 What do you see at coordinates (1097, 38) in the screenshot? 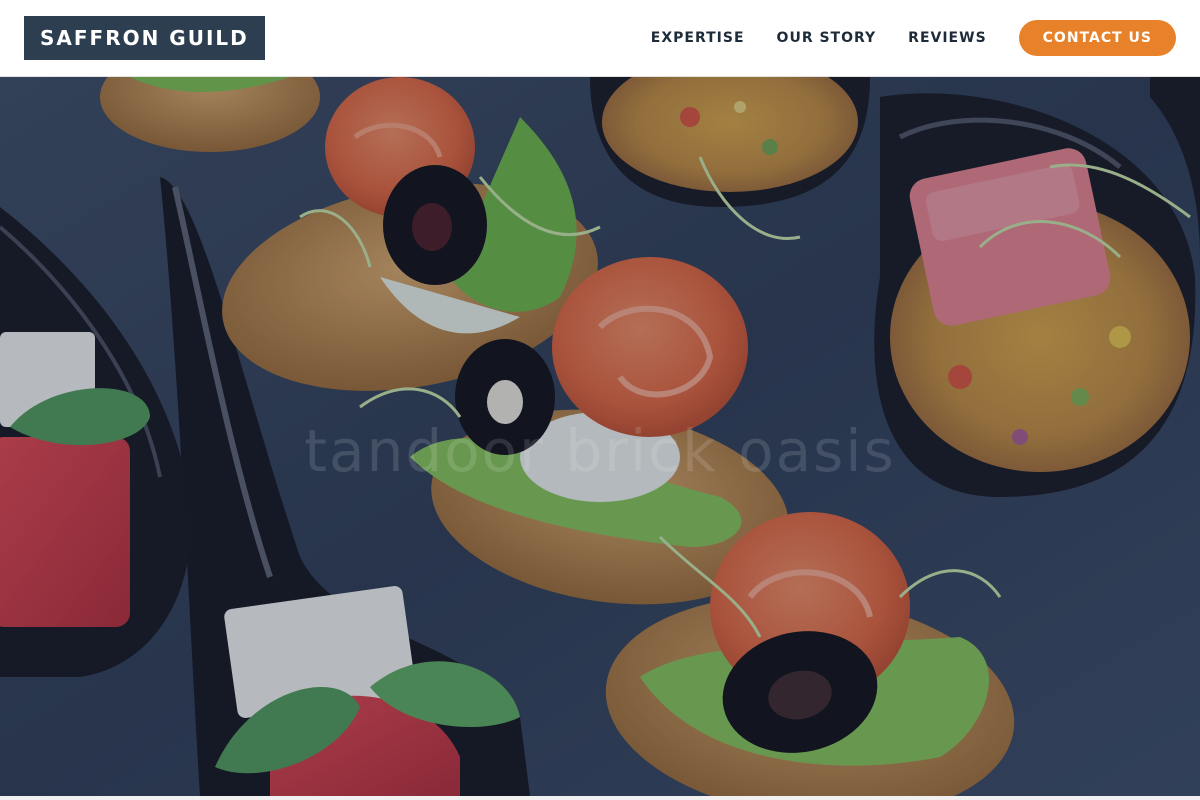
I see `contact-us-button: CONTACT US` at bounding box center [1097, 38].